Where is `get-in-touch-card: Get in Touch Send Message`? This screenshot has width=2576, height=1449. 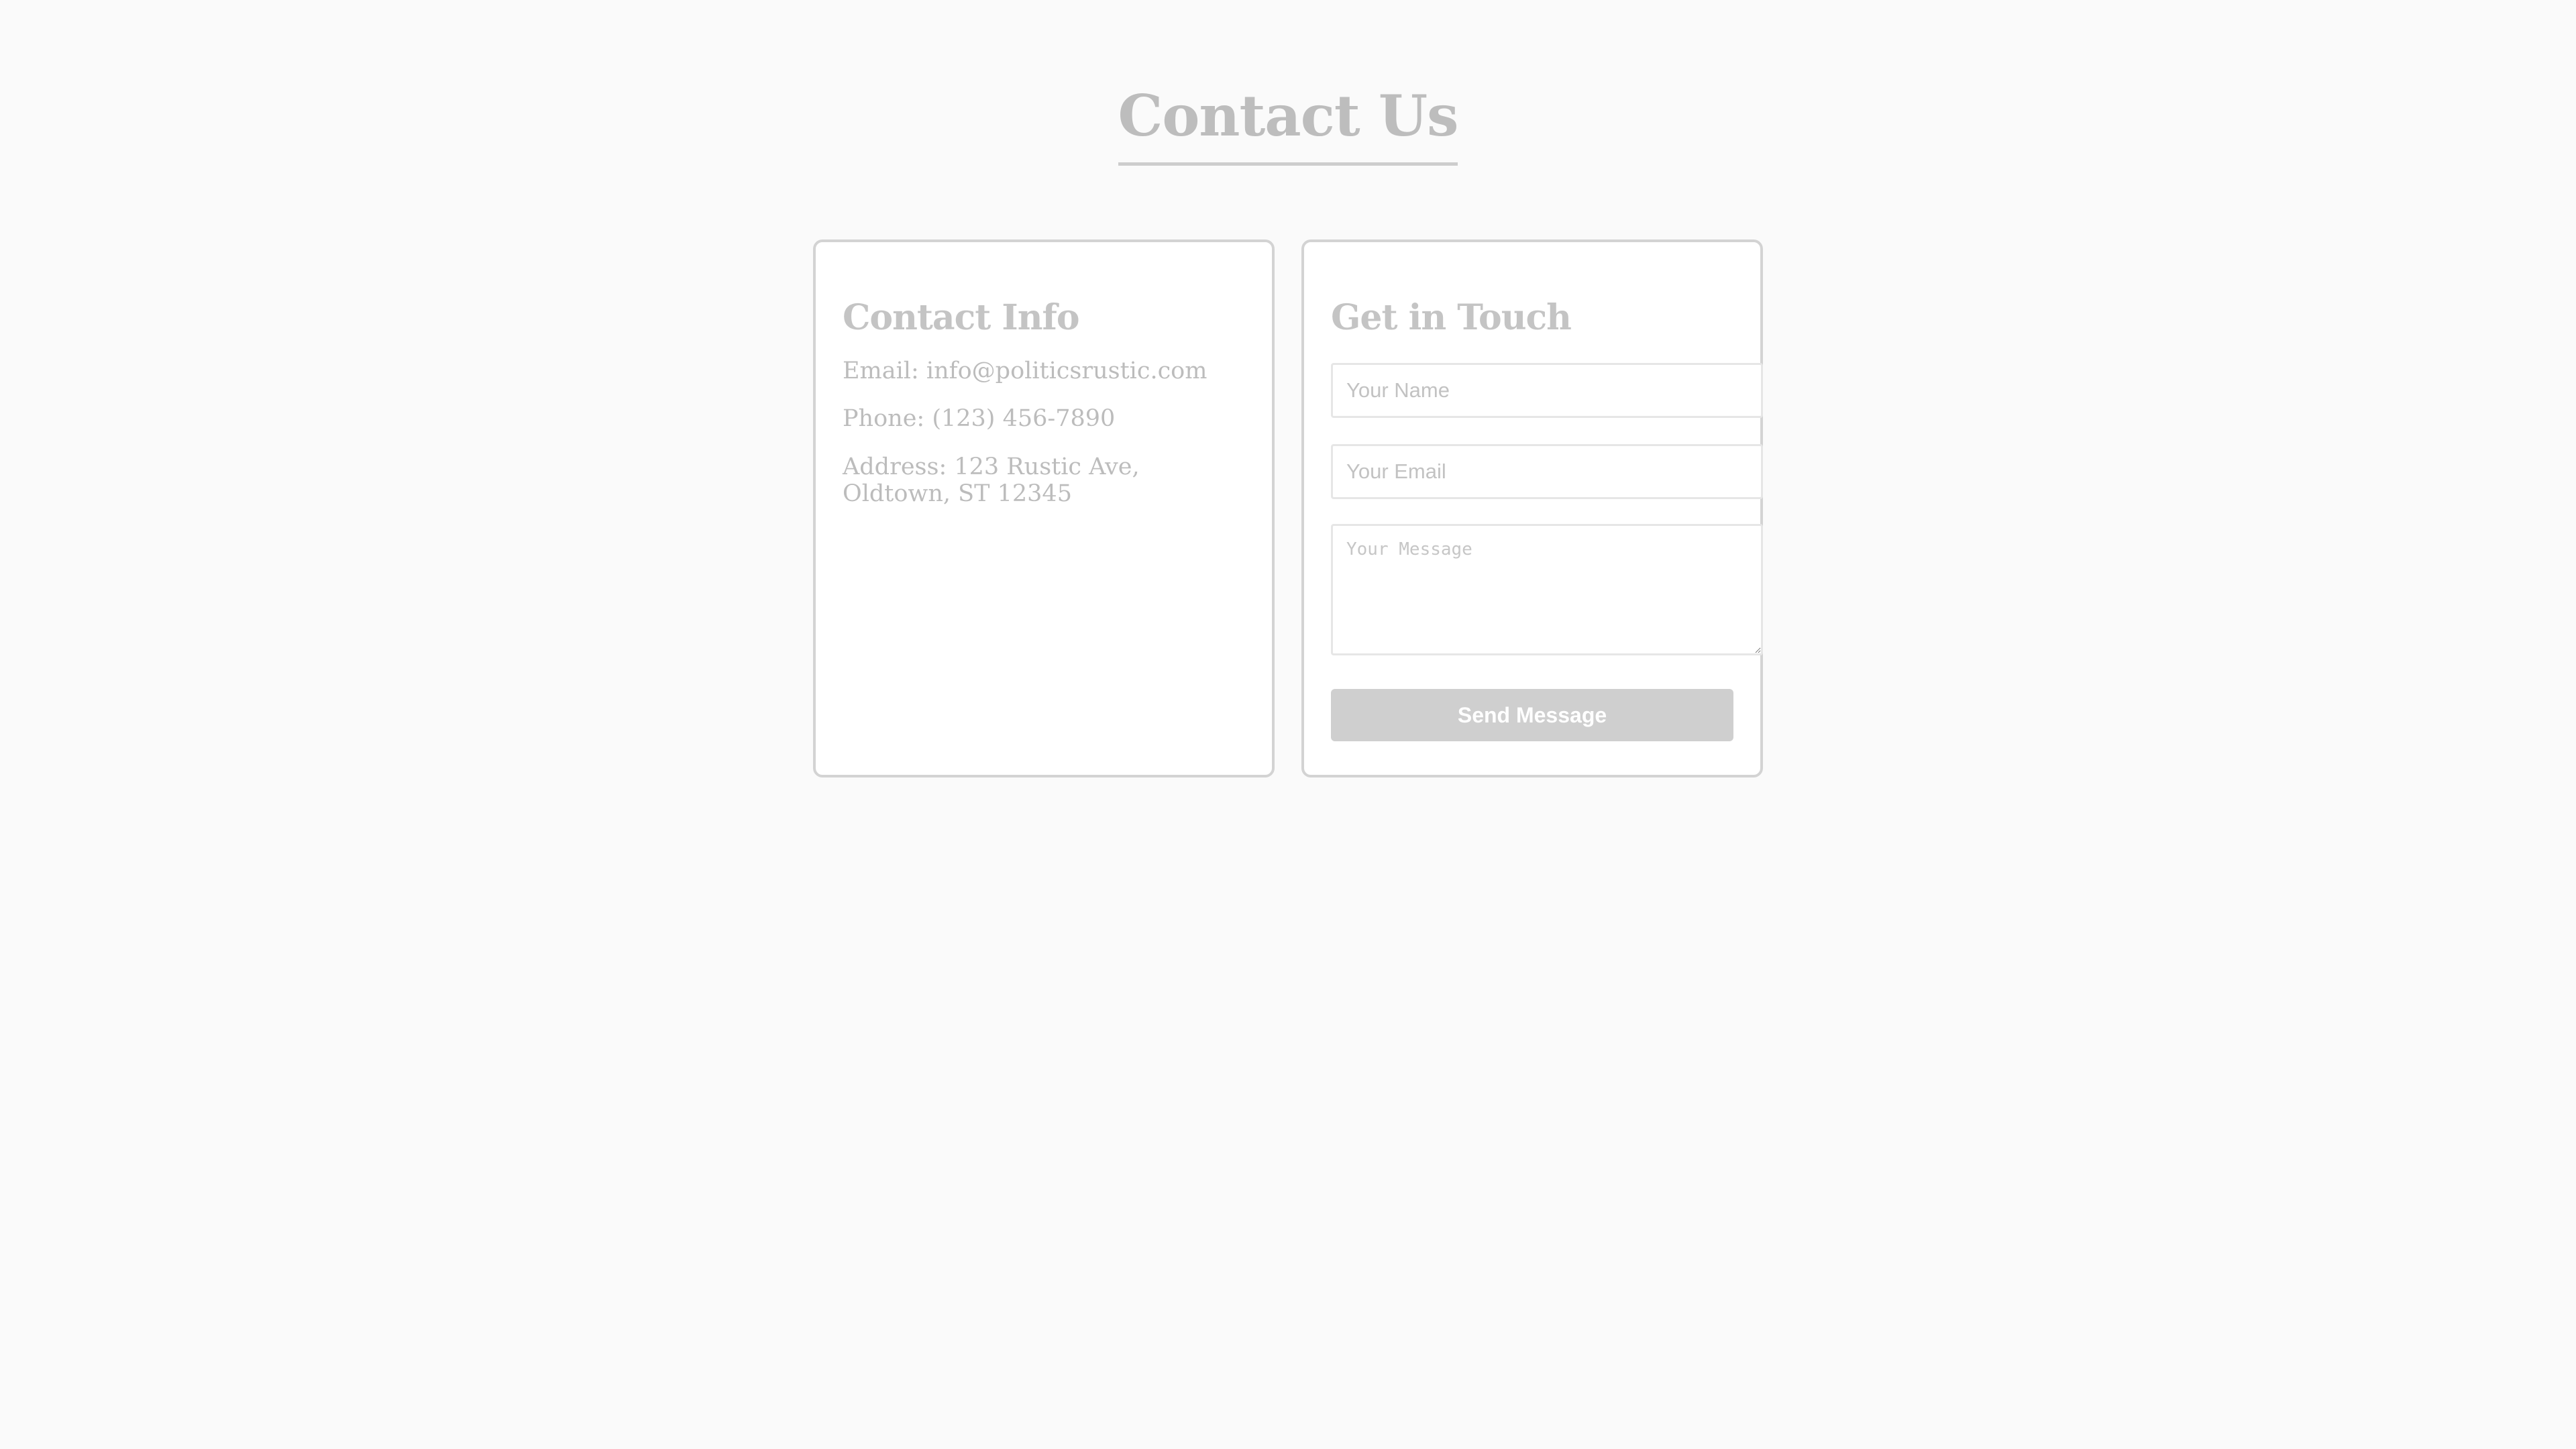
get-in-touch-card: Get in Touch Send Message is located at coordinates (1532, 508).